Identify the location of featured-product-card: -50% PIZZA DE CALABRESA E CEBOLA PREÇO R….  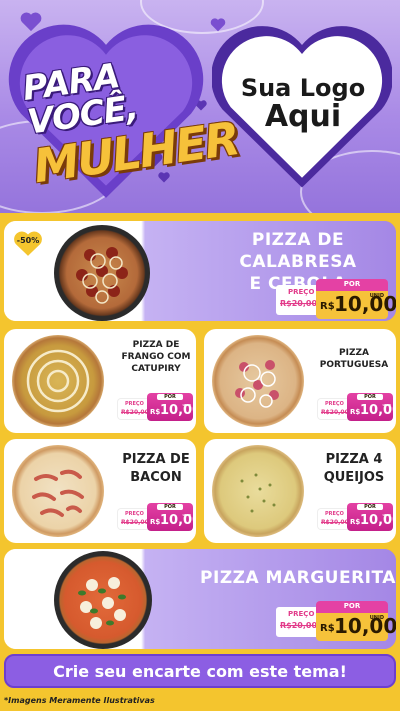
(200, 271).